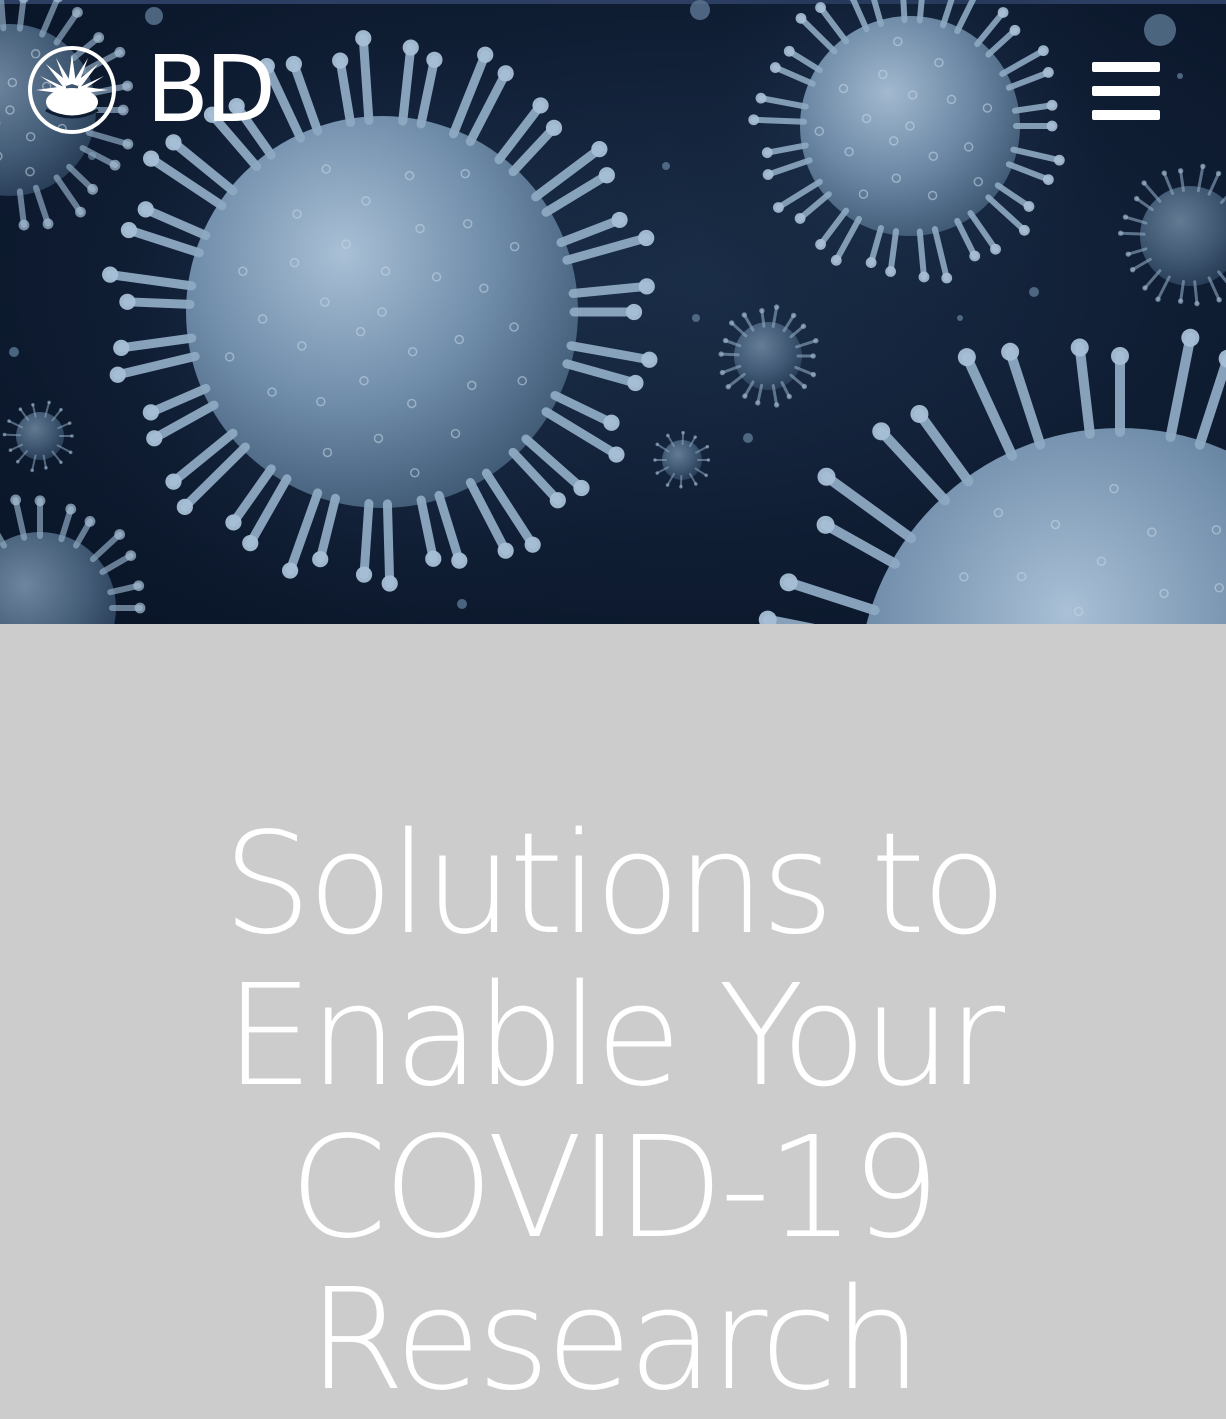 The width and height of the screenshot is (1226, 1419). I want to click on title-line: Solutions to, so click(614, 884).